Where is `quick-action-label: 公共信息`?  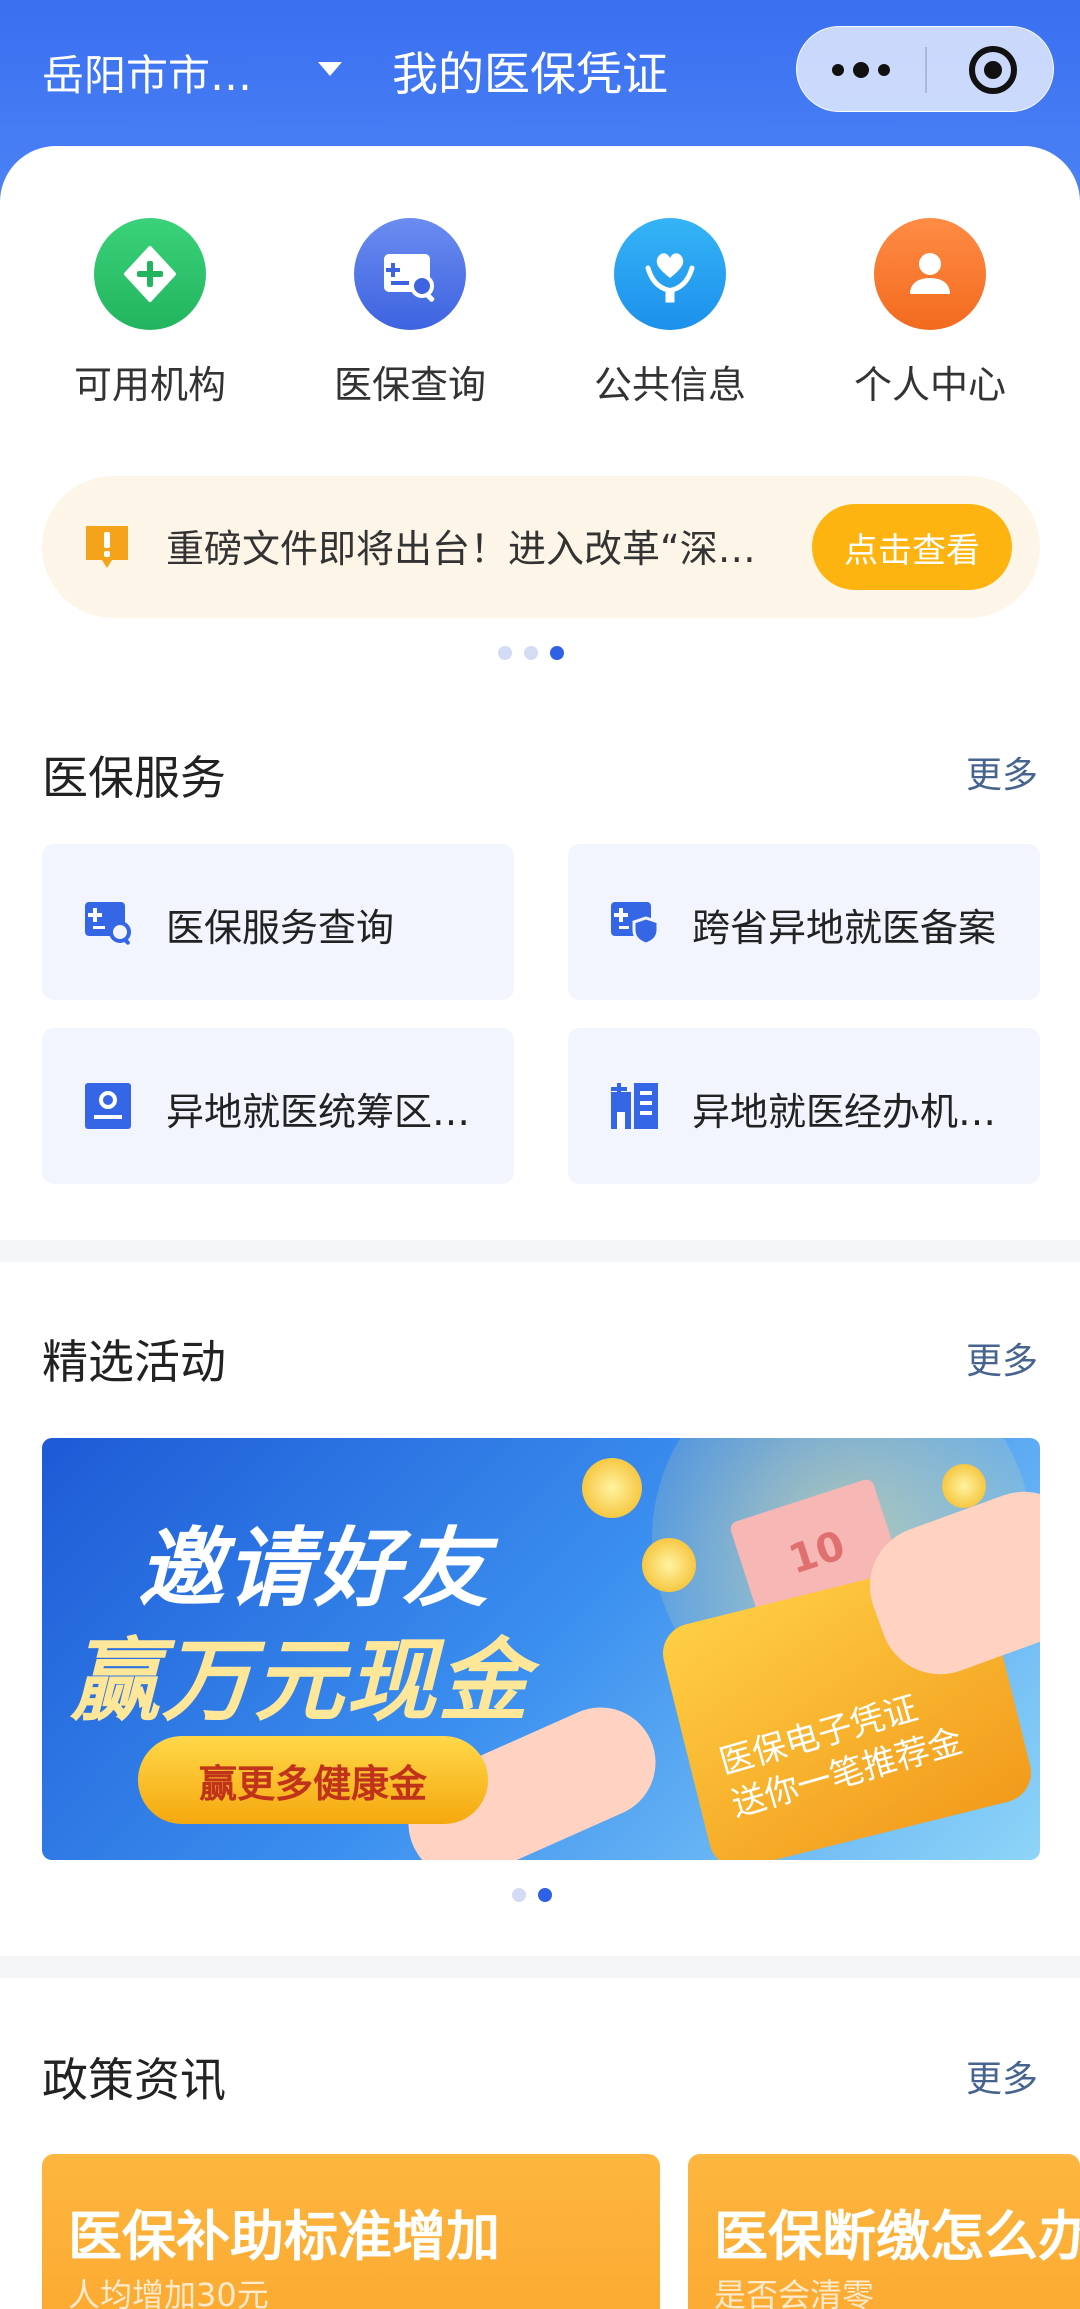 quick-action-label: 公共信息 is located at coordinates (669, 385).